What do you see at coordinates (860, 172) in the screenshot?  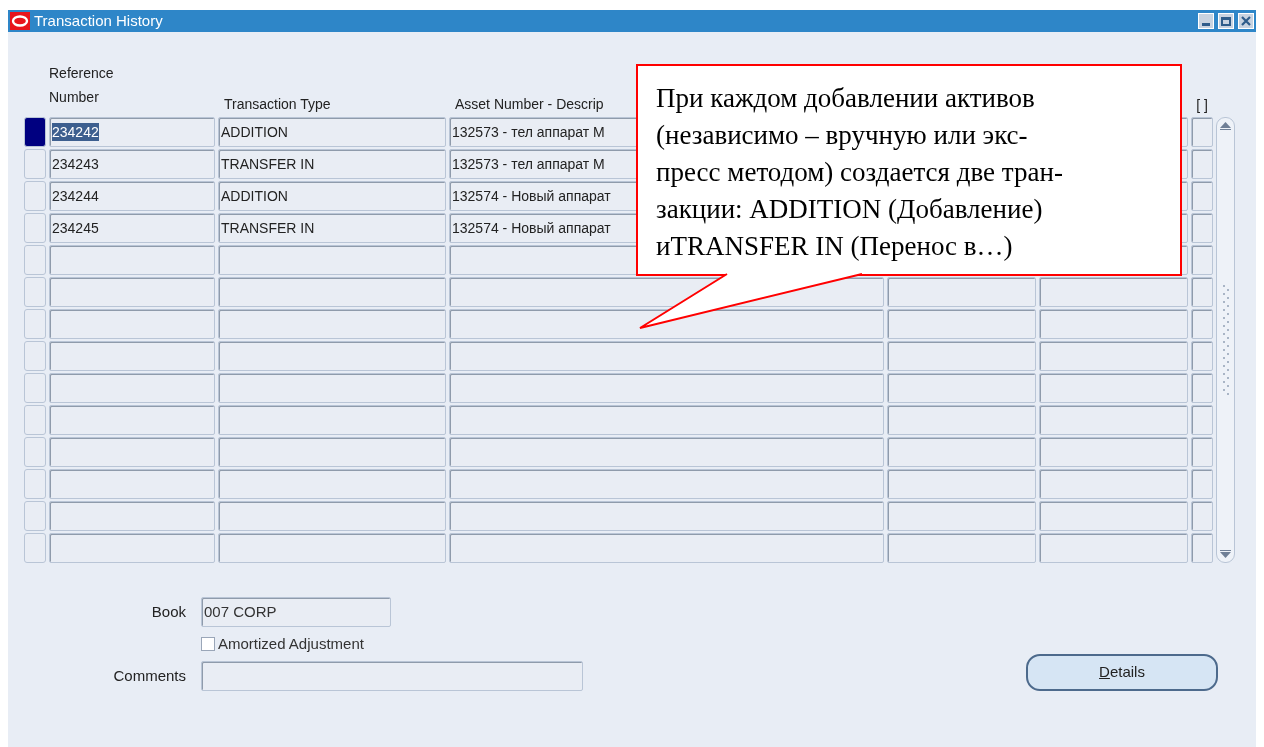 I see `callout-text: При каждом добавлении активов (независимо – вручную или экс- пресс методом) создается две тран- закции: ADDITION (Добавление) иTRANSFER IN (Перенос в…)` at bounding box center [860, 172].